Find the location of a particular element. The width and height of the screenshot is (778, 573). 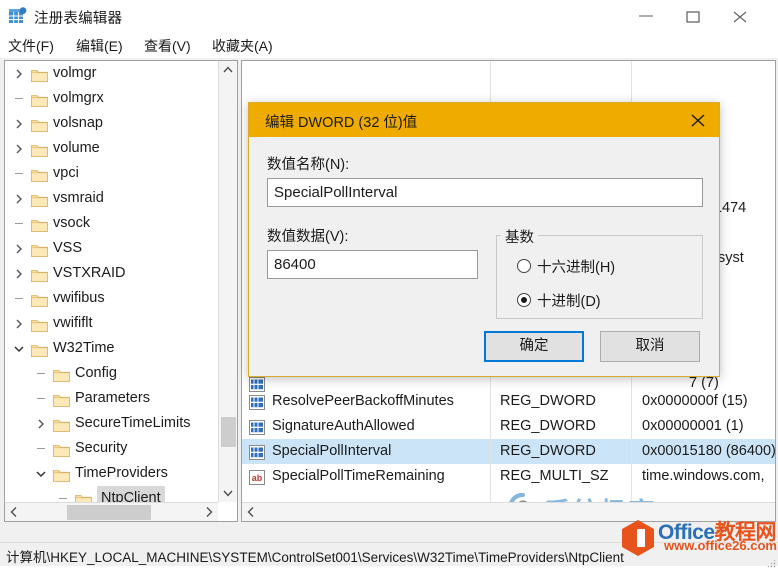

office-watermark: Office教程网 www.office26.com is located at coordinates (698, 538).